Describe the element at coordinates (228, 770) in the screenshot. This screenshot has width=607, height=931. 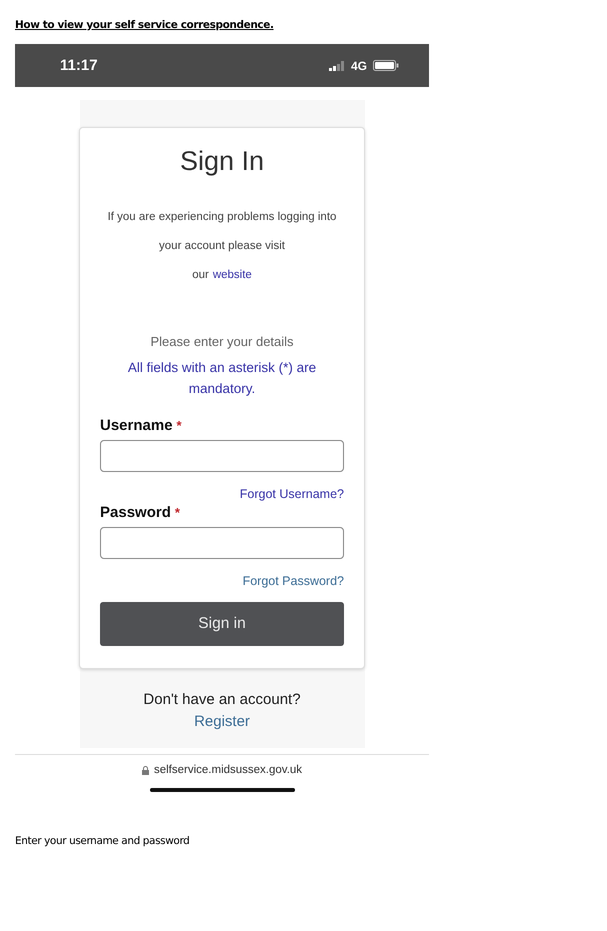
I see `url-text: selfservice.midsussex.gov.uk` at that location.